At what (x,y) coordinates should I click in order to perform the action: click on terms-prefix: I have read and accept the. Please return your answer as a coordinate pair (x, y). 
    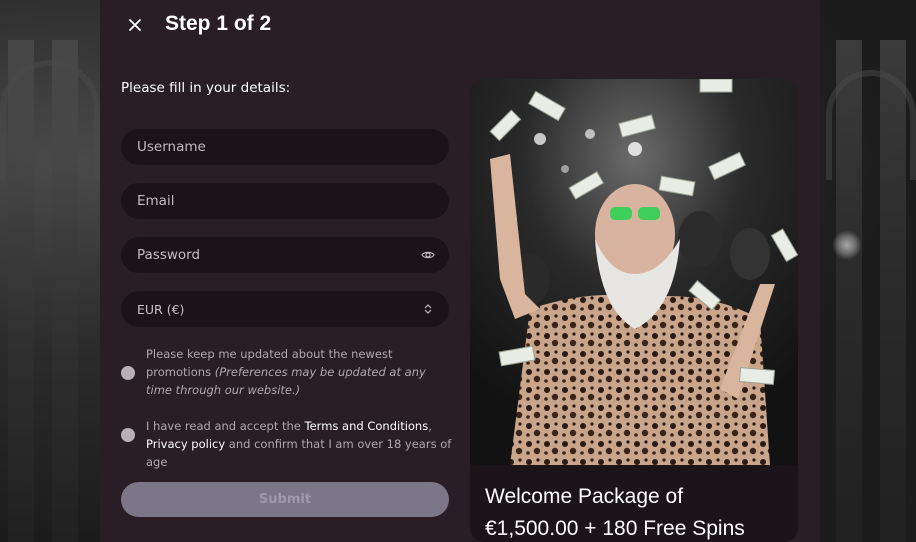
    Looking at the image, I should click on (225, 426).